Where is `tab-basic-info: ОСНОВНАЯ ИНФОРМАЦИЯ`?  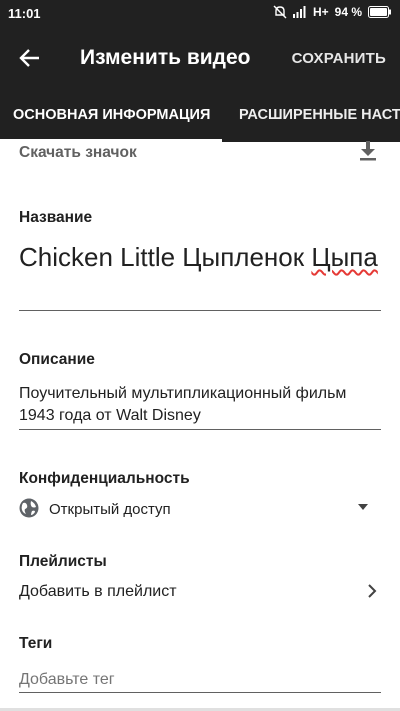
tab-basic-info: ОСНОВНАЯ ИНФОРМАЦИЯ is located at coordinates (111, 115).